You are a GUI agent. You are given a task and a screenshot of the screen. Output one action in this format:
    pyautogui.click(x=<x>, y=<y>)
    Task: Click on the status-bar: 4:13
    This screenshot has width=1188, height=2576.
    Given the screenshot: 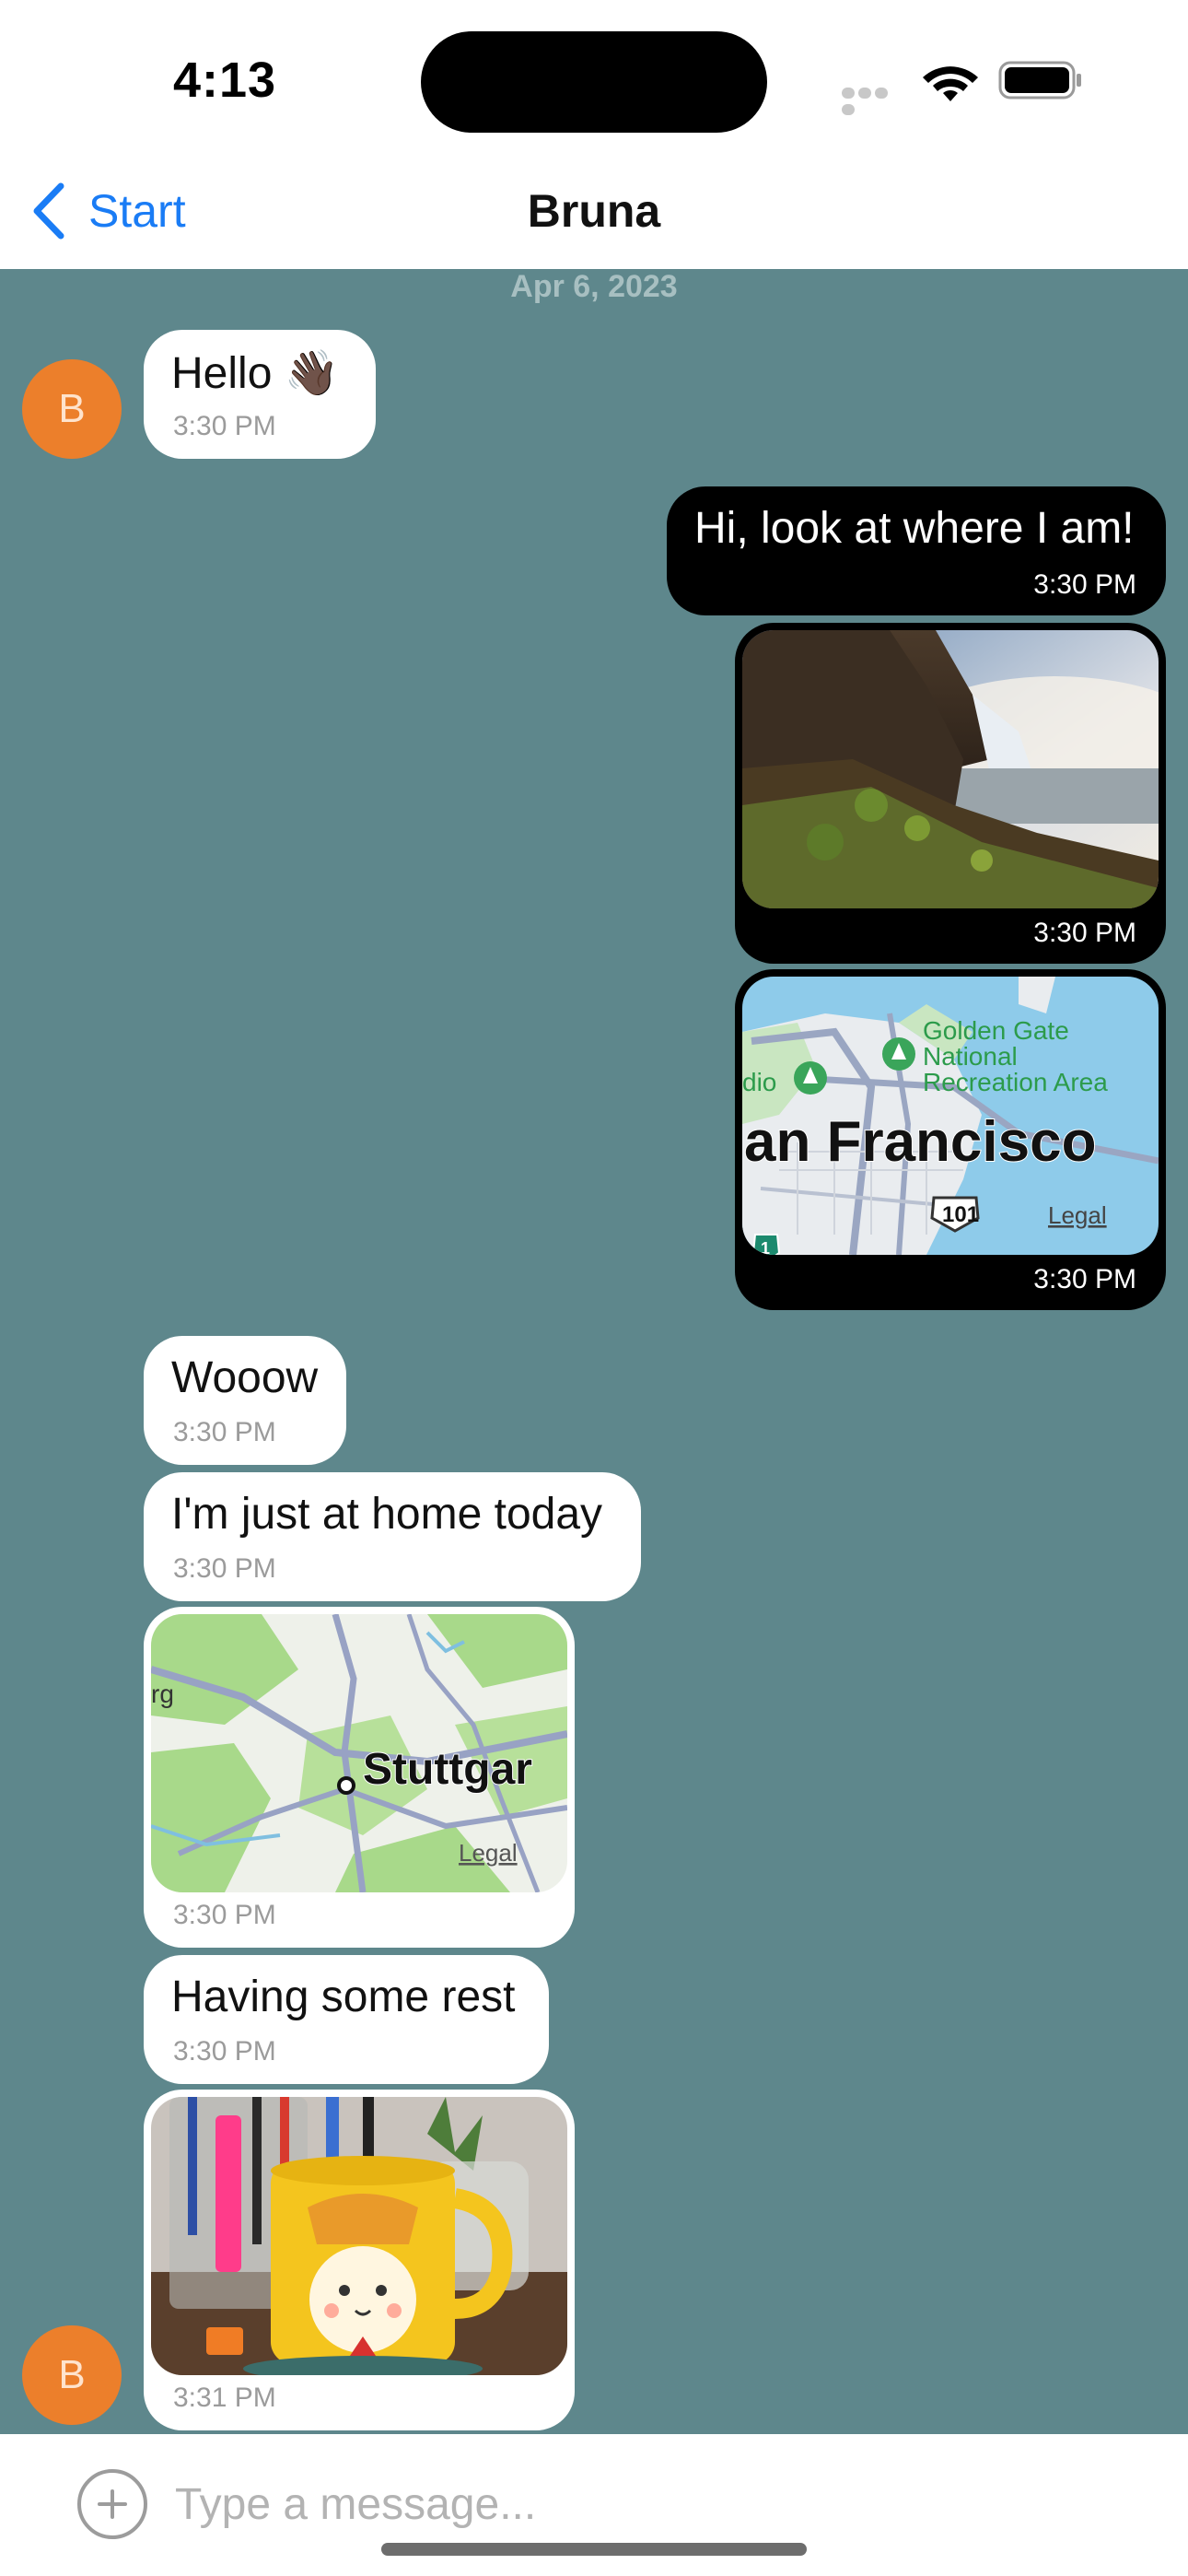 What is the action you would take?
    pyautogui.click(x=594, y=78)
    